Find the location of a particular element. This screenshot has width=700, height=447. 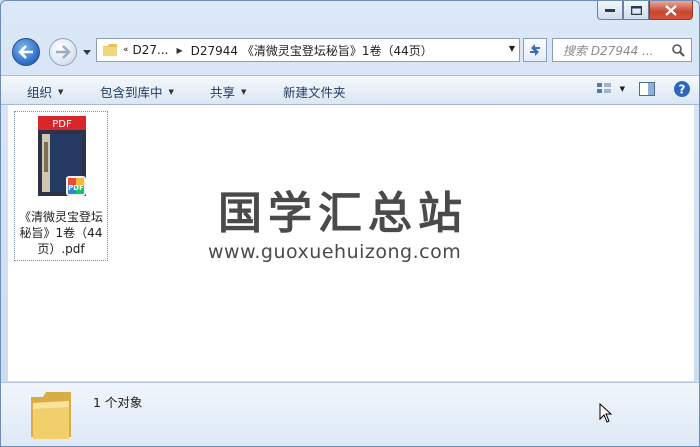

close-icon is located at coordinates (671, 10).